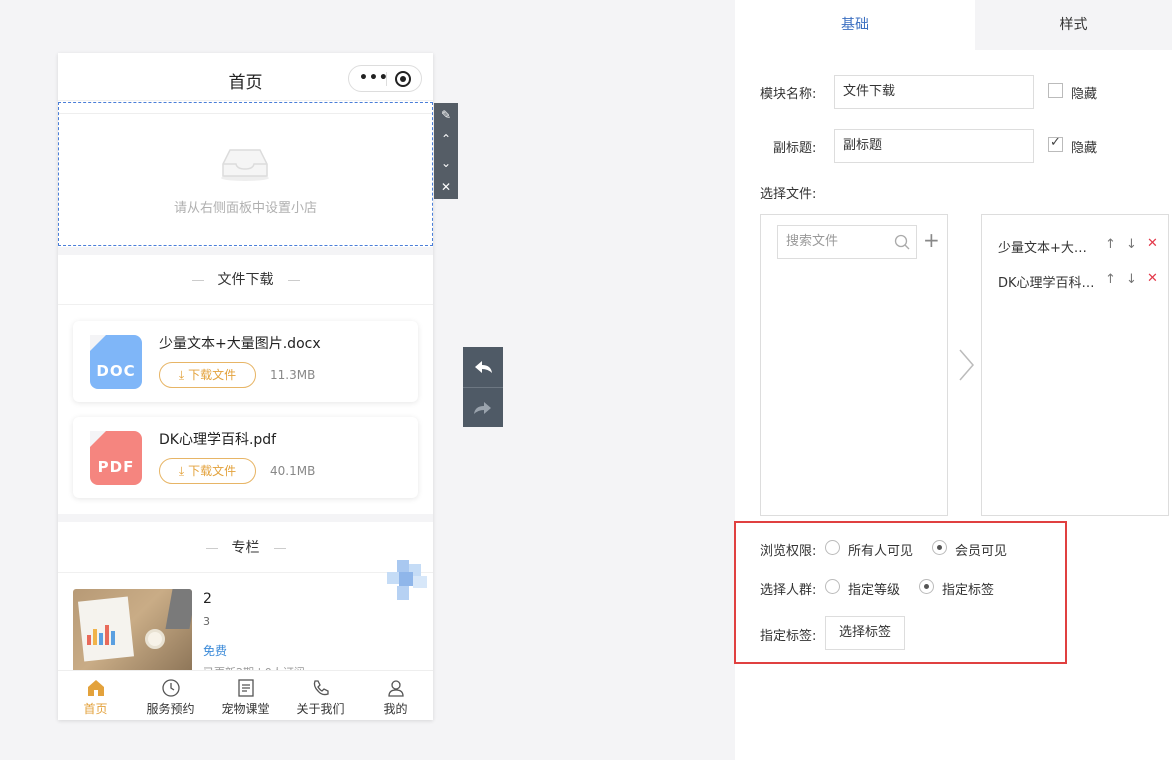 This screenshot has height=760, width=1172. I want to click on add-file-icon: +, so click(931, 240).